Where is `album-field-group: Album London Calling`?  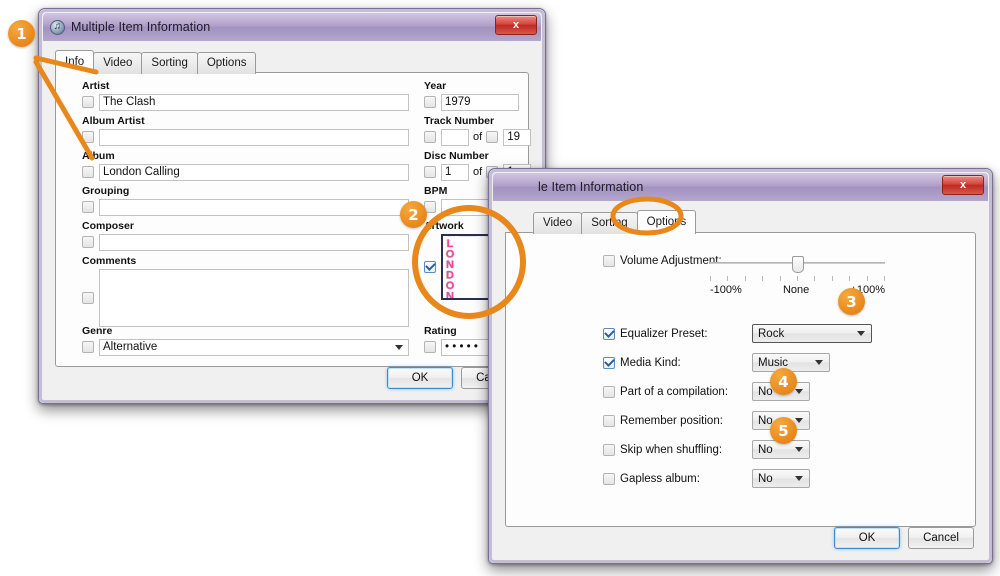
album-field-group: Album London Calling is located at coordinates (247, 165).